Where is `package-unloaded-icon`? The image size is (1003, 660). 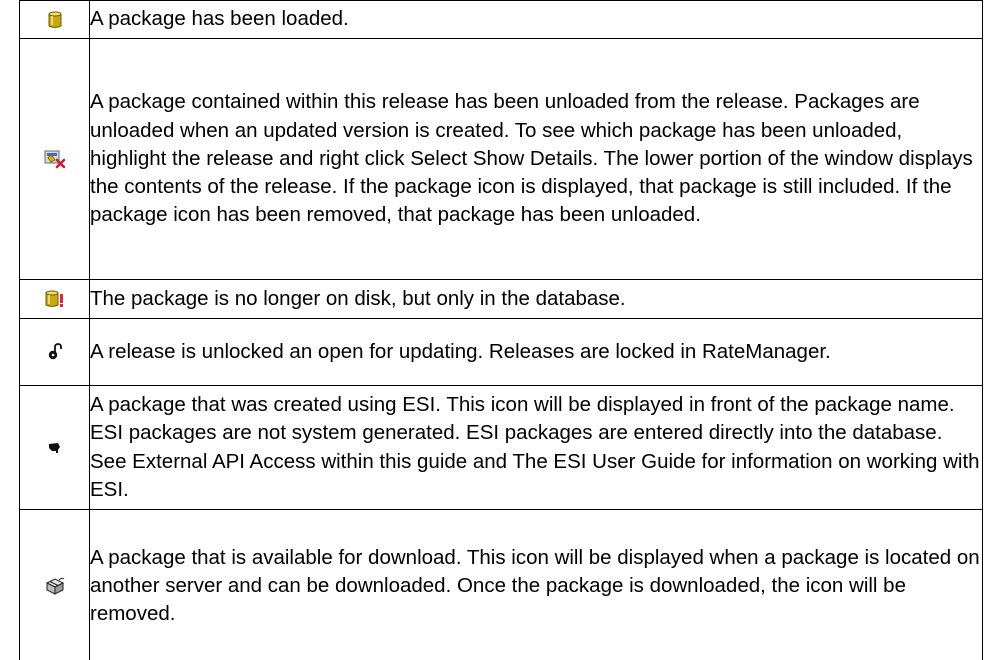
package-unloaded-icon is located at coordinates (55, 159).